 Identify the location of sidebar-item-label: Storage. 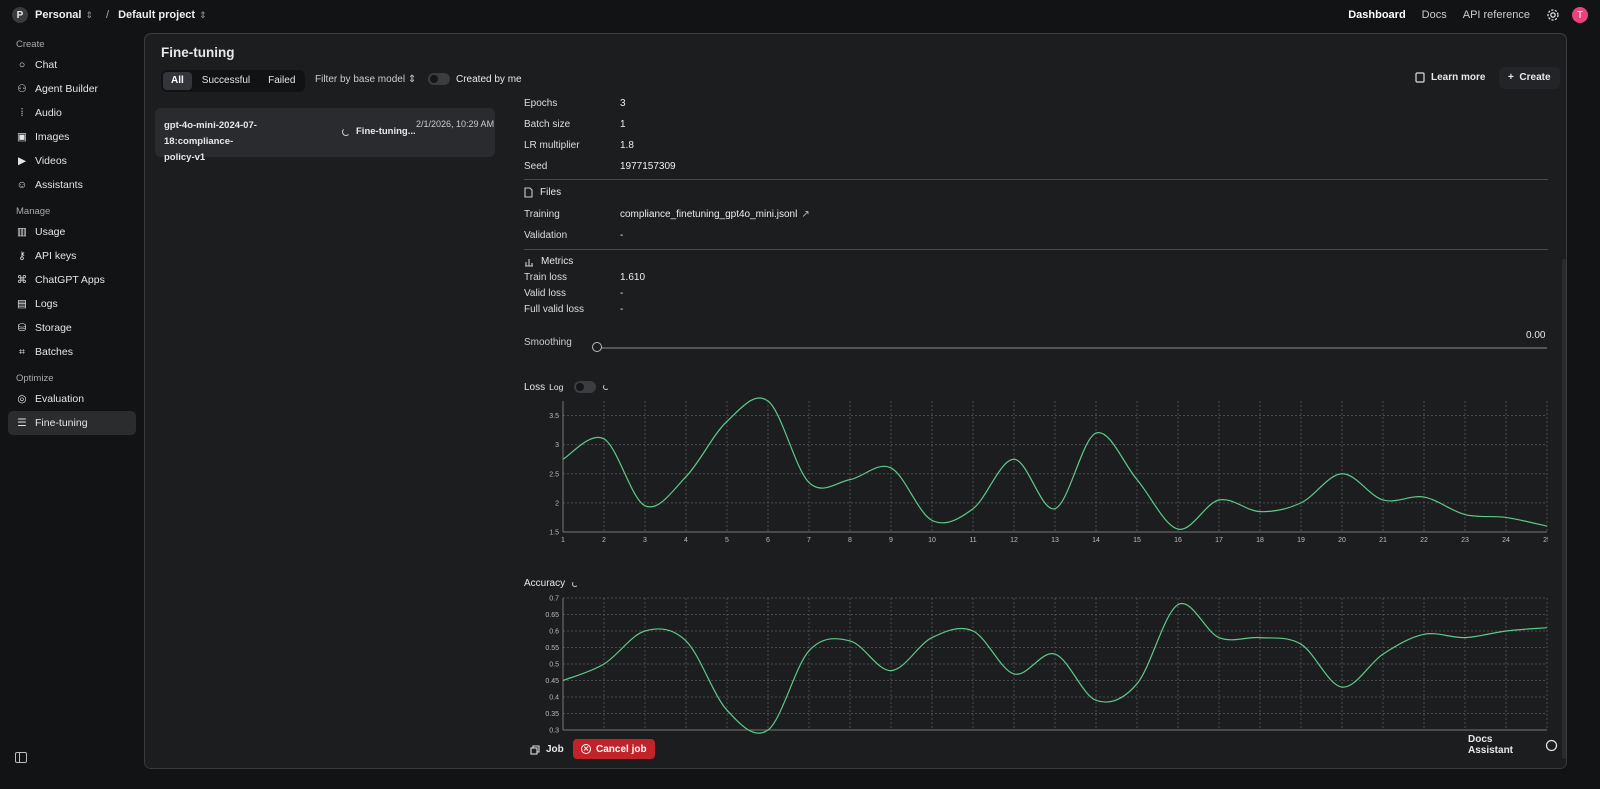
(53, 328).